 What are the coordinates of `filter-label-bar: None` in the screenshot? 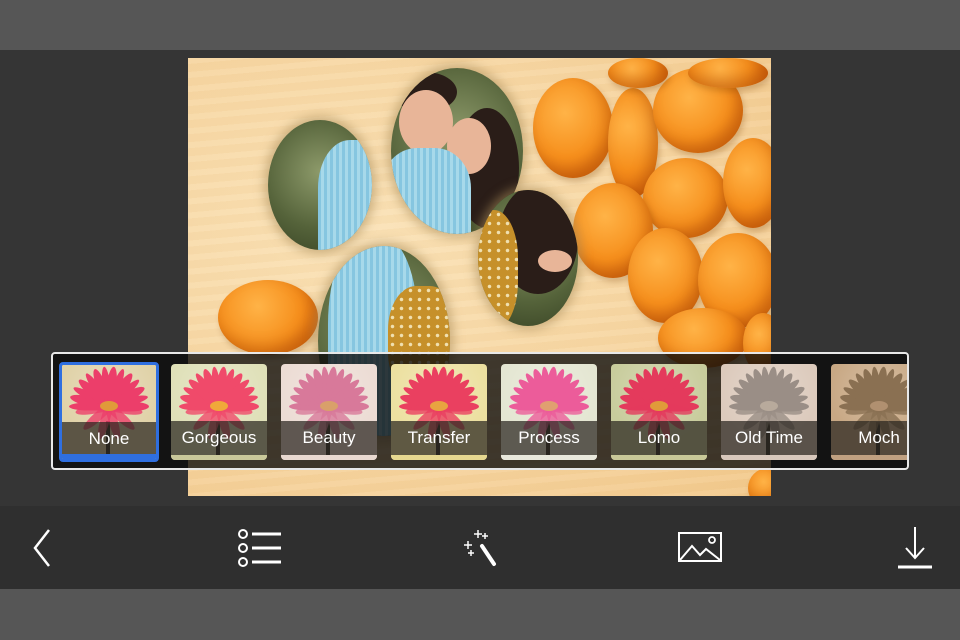 It's located at (109, 439).